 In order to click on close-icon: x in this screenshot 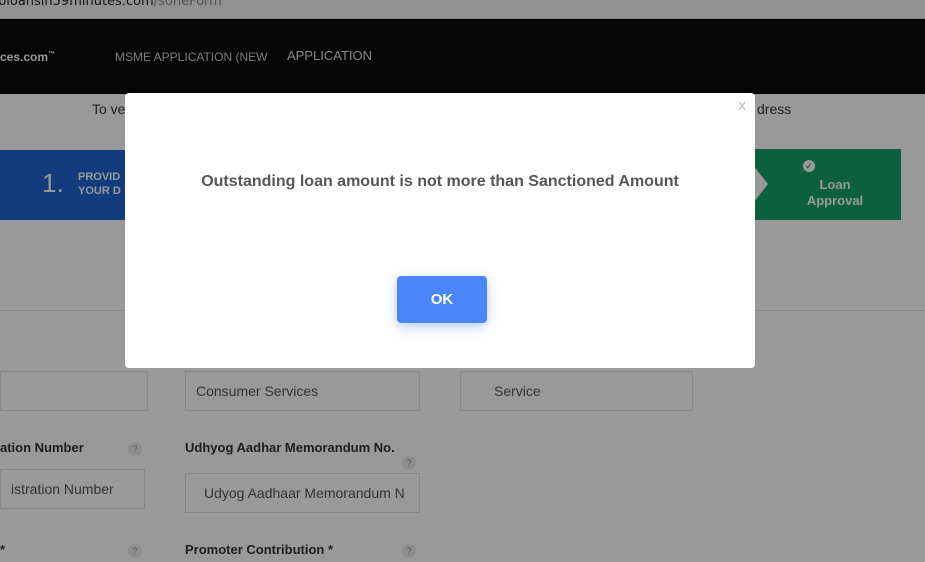, I will do `click(743, 105)`.